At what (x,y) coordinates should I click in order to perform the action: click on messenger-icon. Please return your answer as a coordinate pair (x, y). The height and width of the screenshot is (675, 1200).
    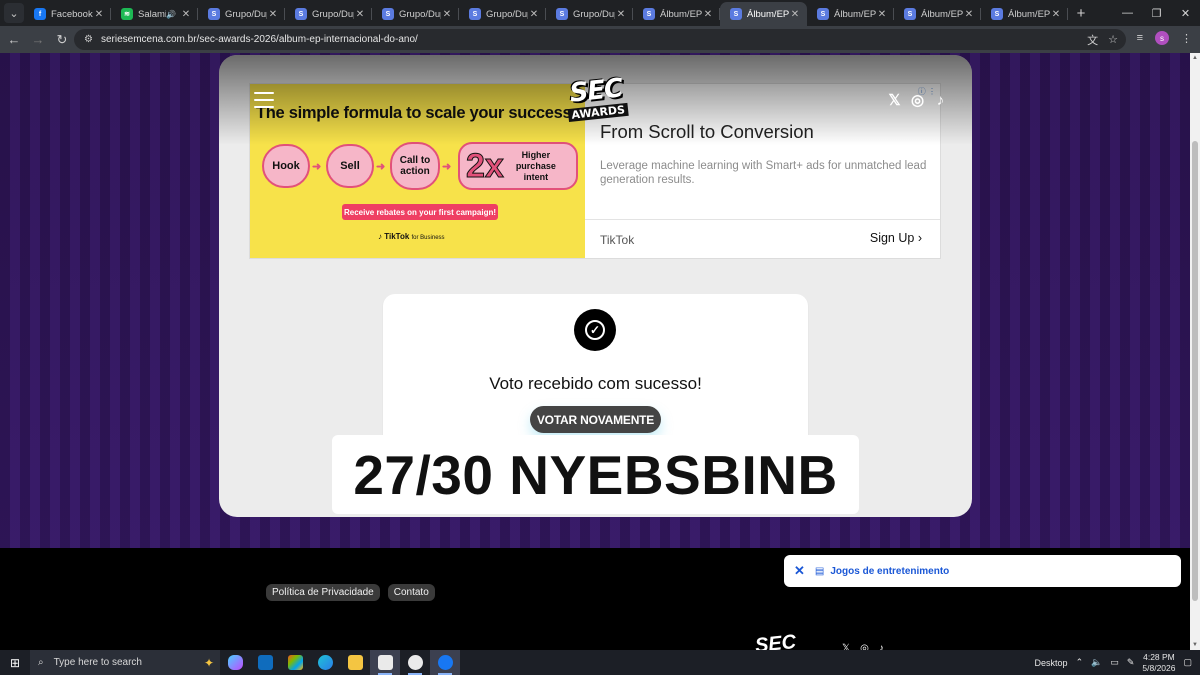
    Looking at the image, I should click on (415, 662).